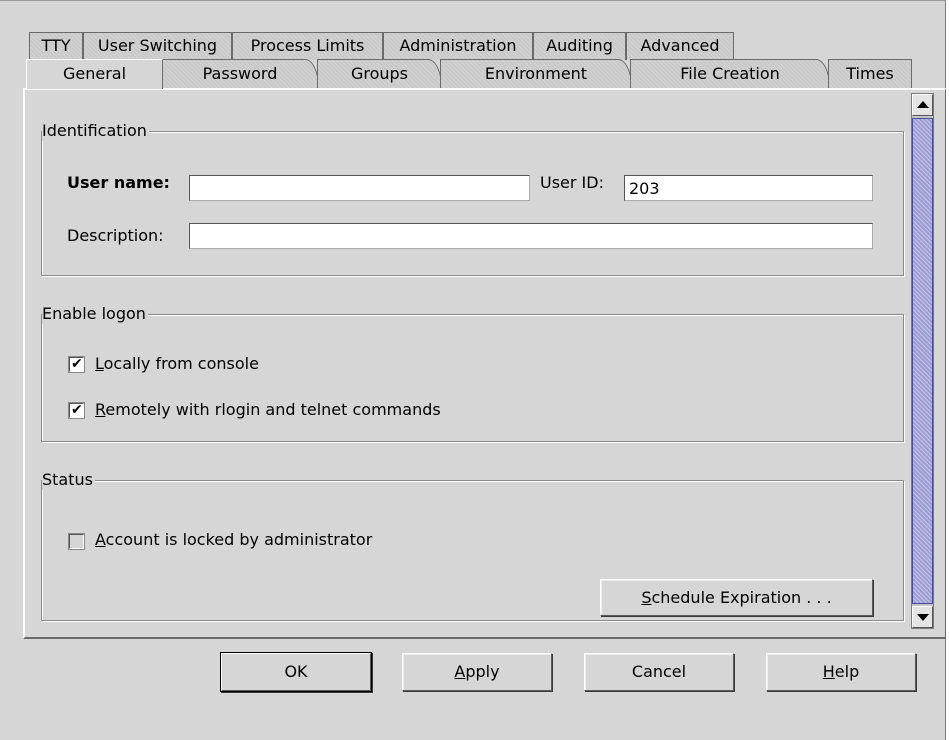 The width and height of the screenshot is (949, 740). I want to click on vertical-scrollbar, so click(922, 361).